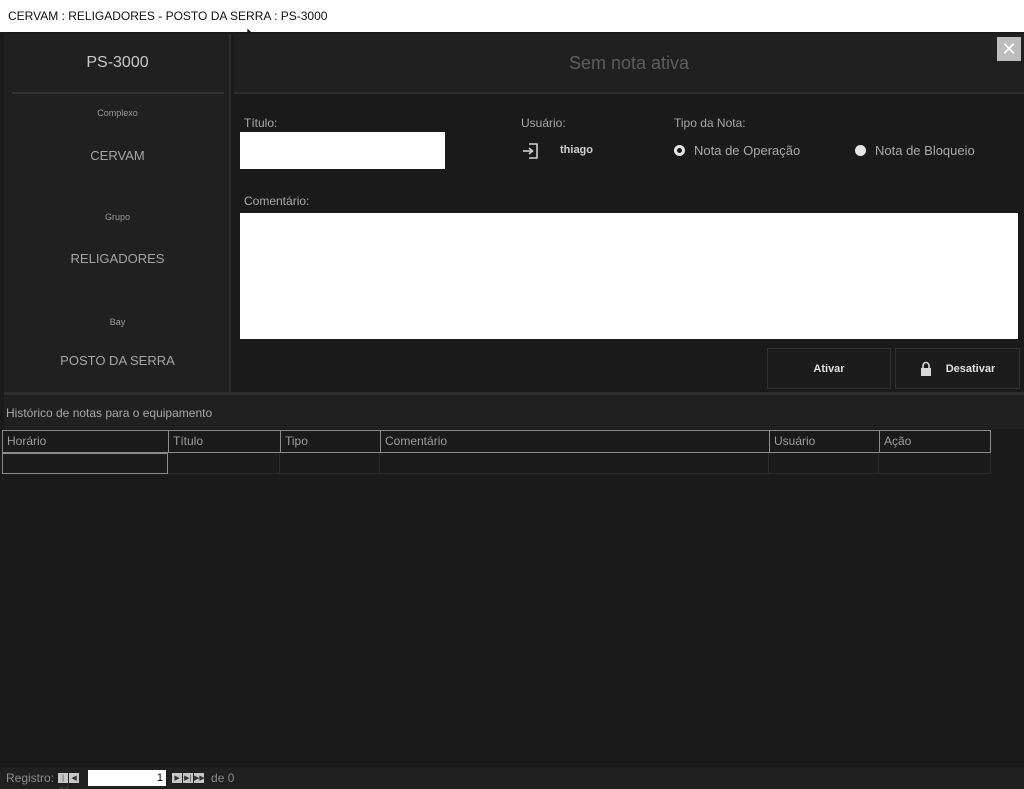  Describe the element at coordinates (747, 150) in the screenshot. I see `radio-nota-operacao-label: Nota de Operação` at that location.